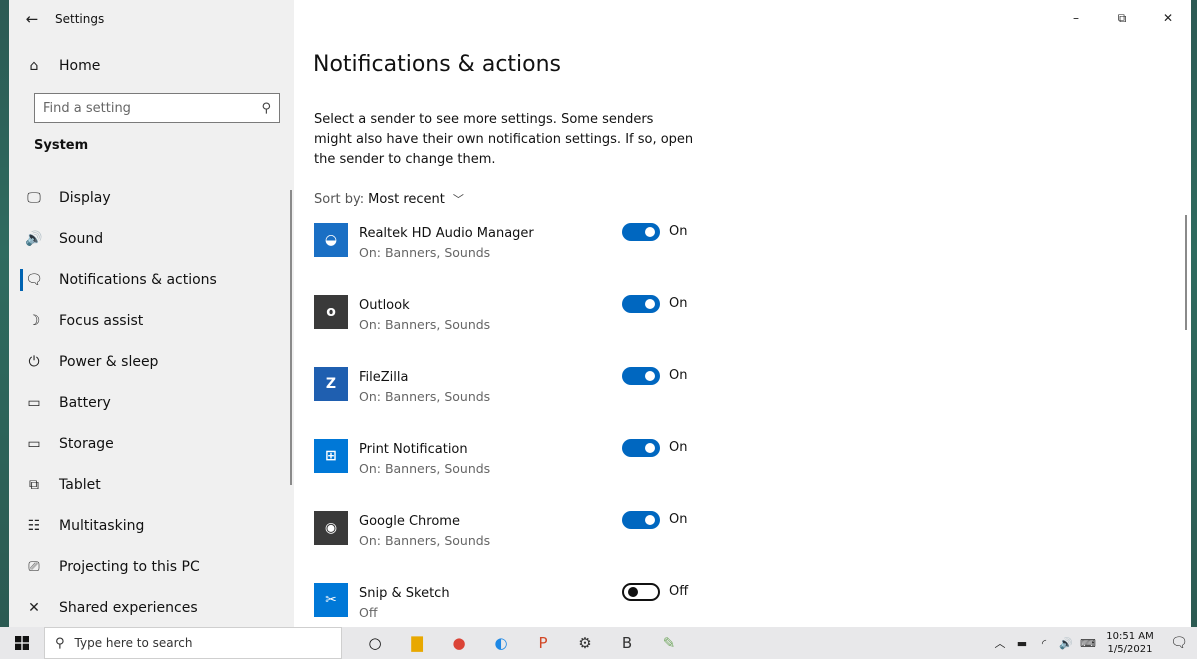 This screenshot has width=1197, height=659. I want to click on system-tray: ︿ ▬ ◜ 🔊 ⌨ 10:51 AM 1/5/2021 🗨, so click(1093, 643).